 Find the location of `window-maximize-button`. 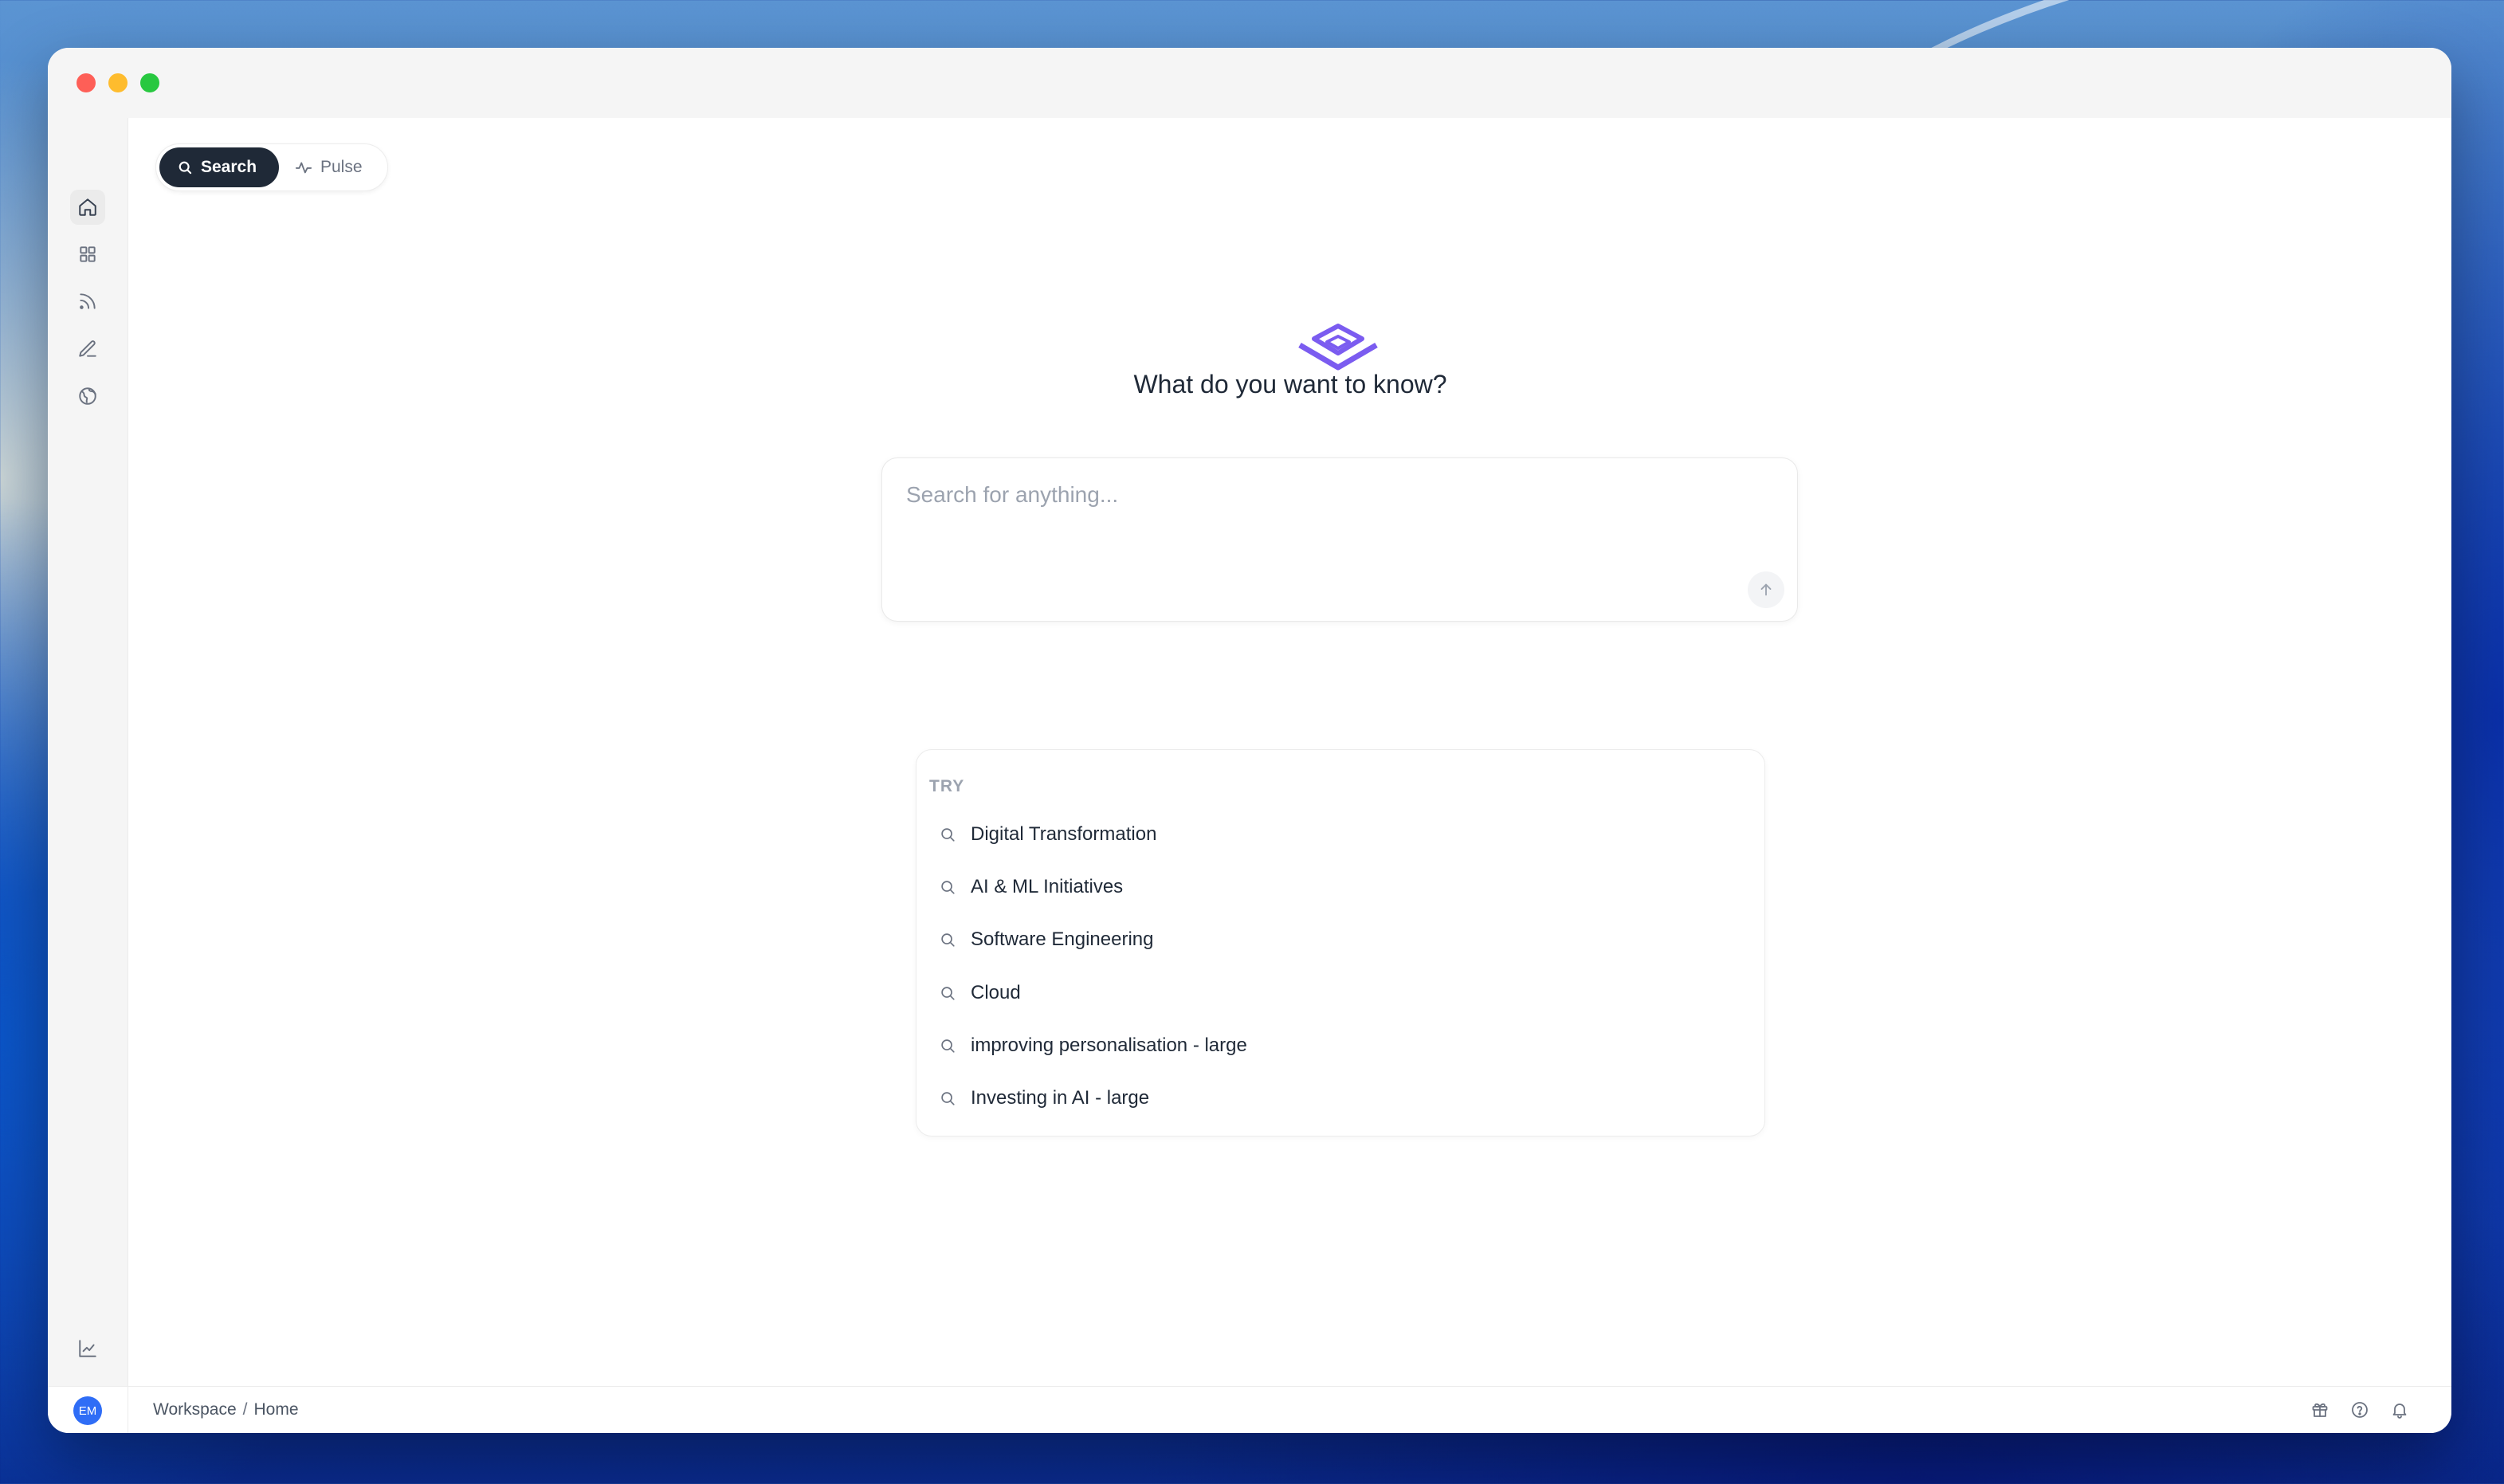

window-maximize-button is located at coordinates (149, 82).